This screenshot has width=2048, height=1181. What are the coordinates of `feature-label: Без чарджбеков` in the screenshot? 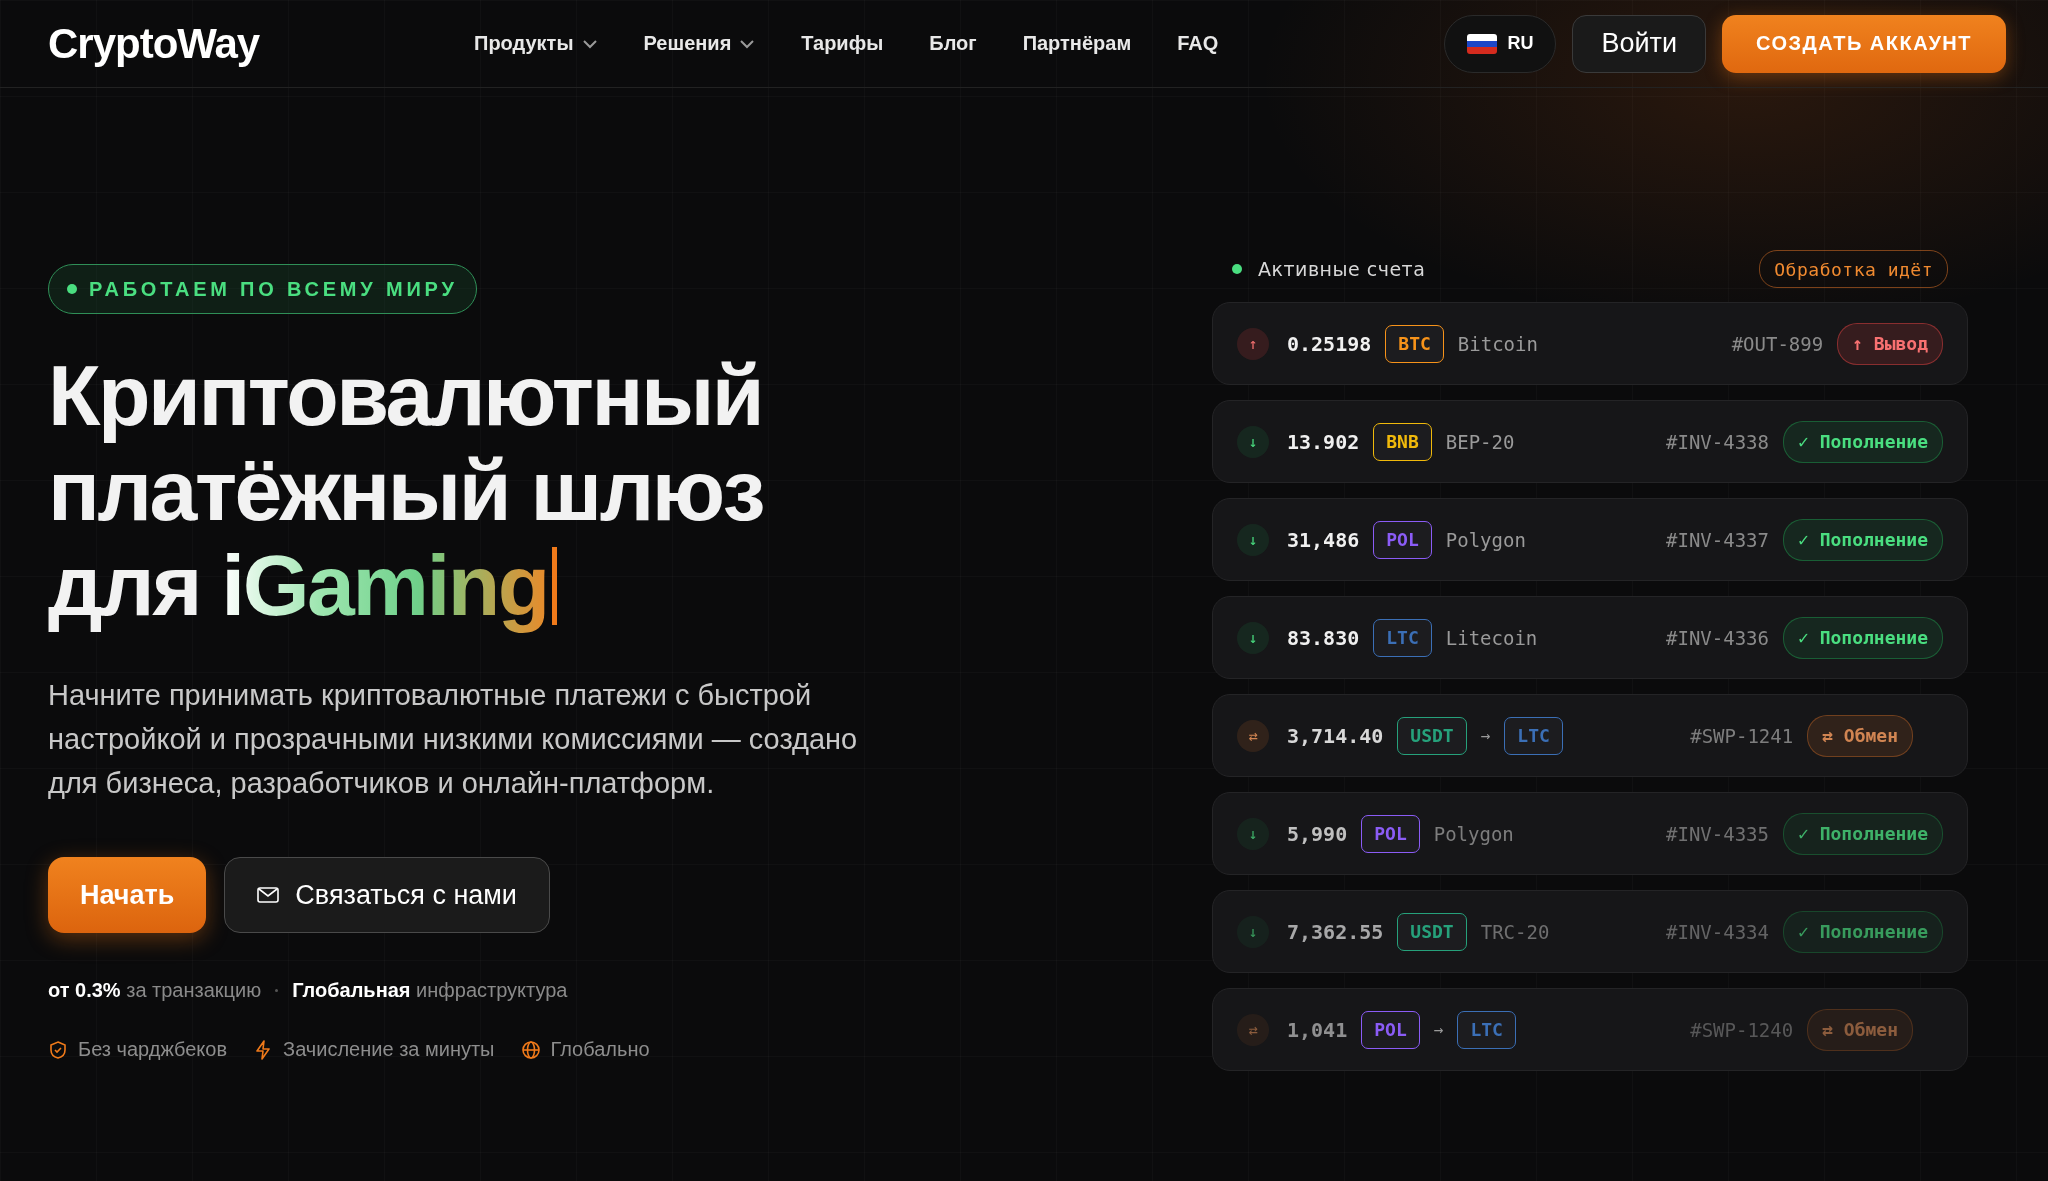 It's located at (153, 1049).